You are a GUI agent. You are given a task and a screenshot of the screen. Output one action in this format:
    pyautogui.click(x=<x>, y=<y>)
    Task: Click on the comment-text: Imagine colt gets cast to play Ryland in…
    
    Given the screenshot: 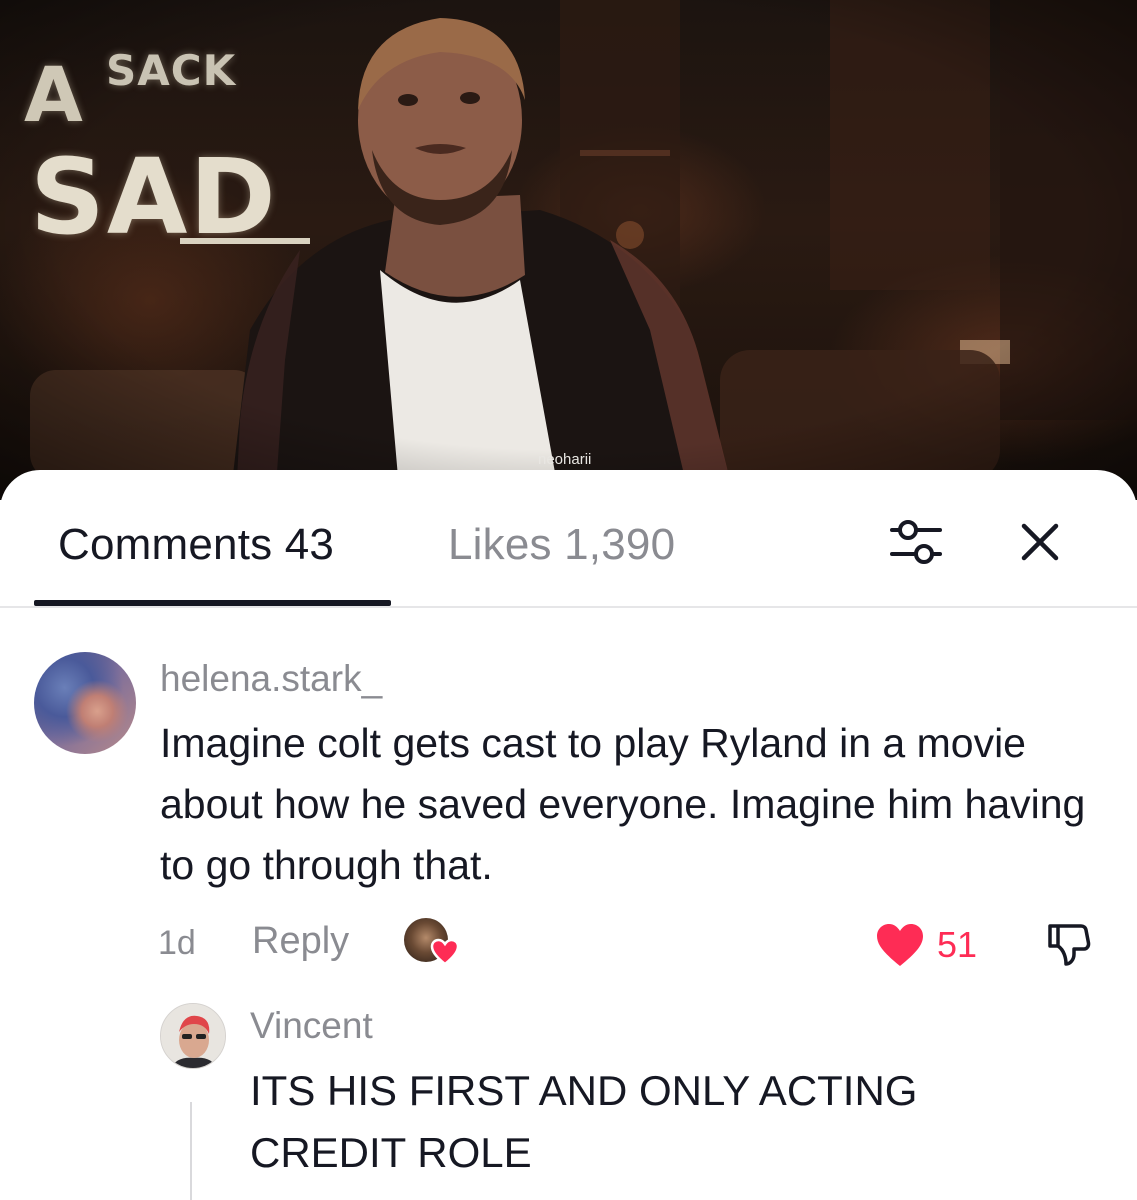 What is the action you would take?
    pyautogui.click(x=623, y=804)
    